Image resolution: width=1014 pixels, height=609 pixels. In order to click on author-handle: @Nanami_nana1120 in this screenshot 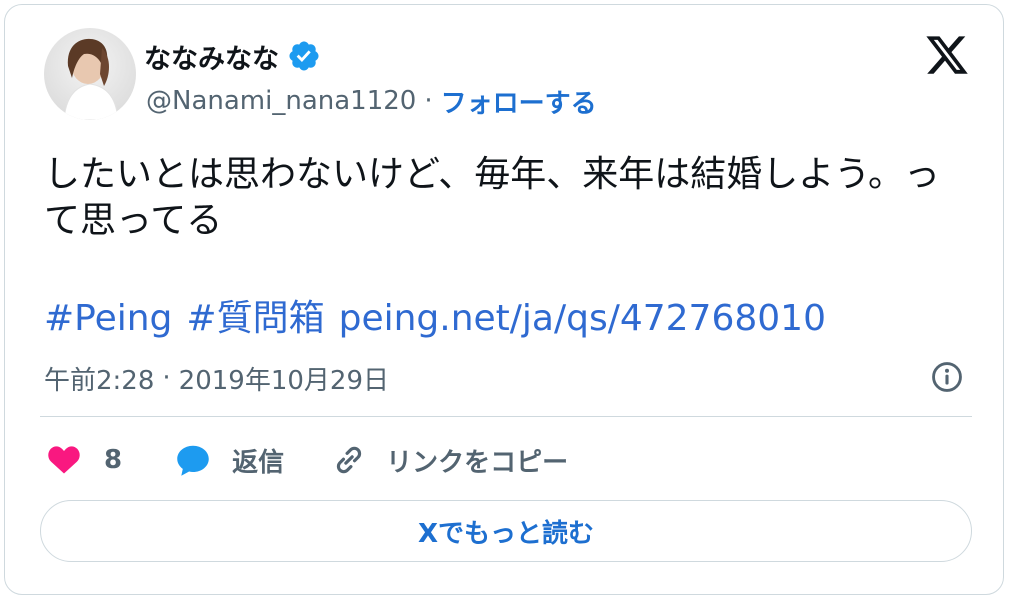, I will do `click(281, 101)`.